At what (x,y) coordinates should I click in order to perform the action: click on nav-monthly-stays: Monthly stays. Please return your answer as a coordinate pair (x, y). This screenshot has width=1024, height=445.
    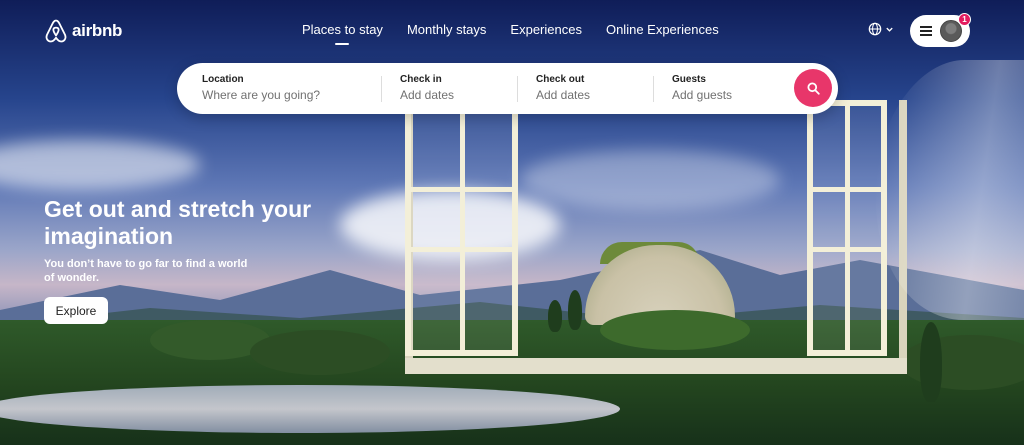
    Looking at the image, I should click on (446, 29).